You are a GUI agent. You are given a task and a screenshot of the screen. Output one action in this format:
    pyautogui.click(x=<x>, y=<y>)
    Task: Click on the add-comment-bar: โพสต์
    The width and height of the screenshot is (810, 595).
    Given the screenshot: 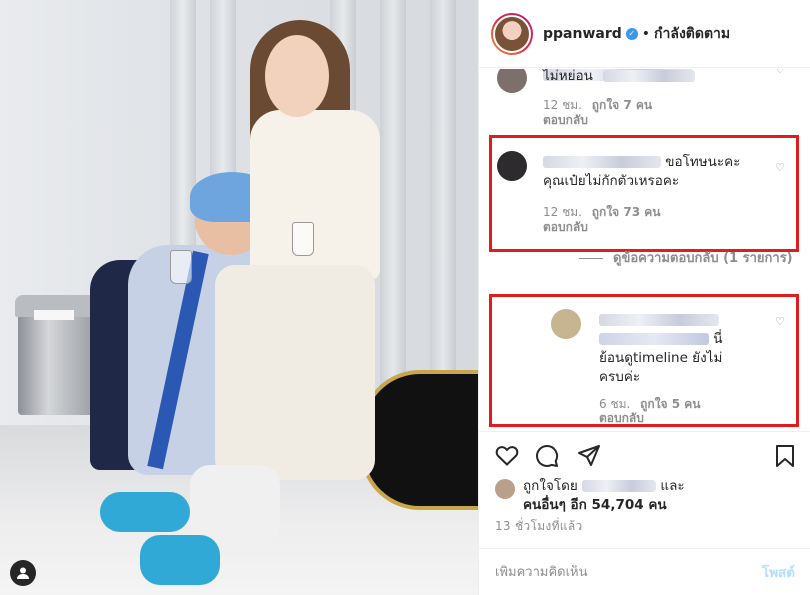 What is the action you would take?
    pyautogui.click(x=644, y=571)
    